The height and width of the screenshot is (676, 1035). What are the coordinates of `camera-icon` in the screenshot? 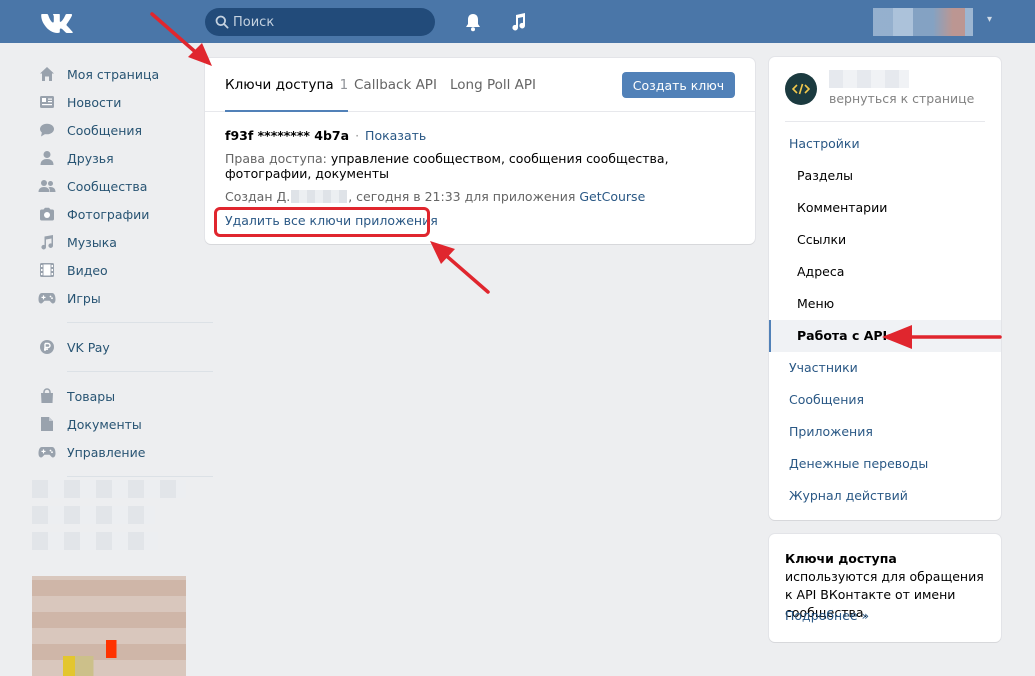 It's located at (47, 214).